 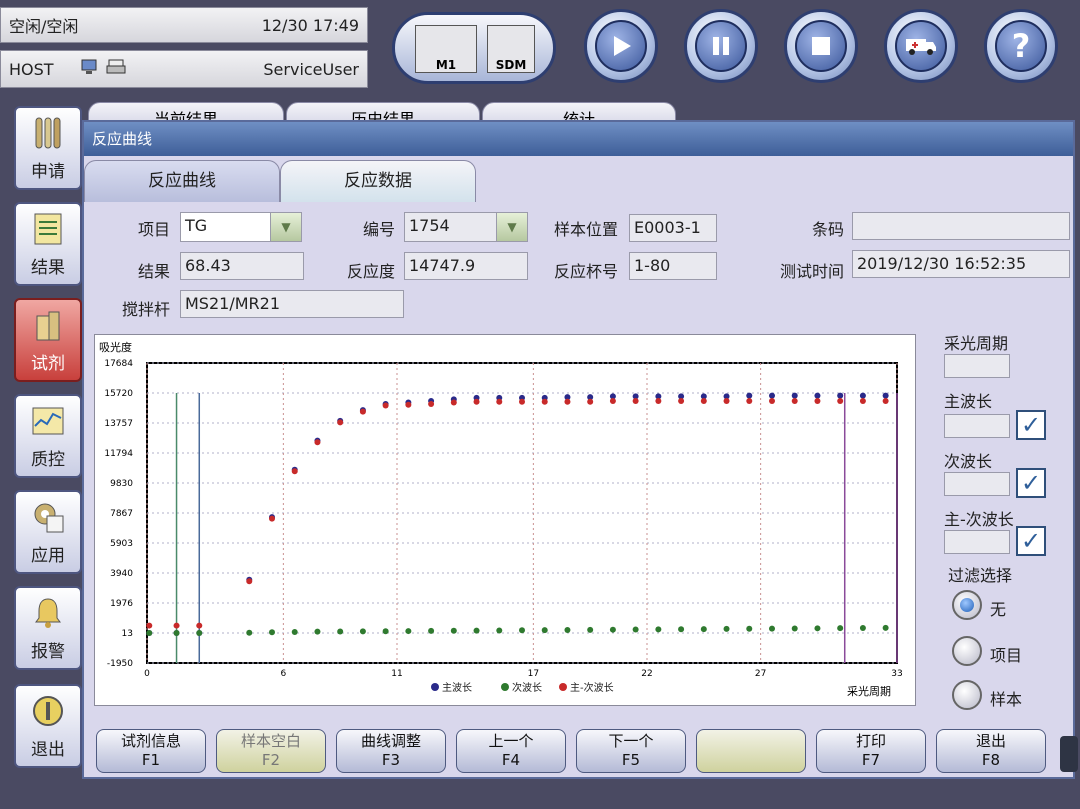 What do you see at coordinates (1069, 754) in the screenshot?
I see `panel-side-handle` at bounding box center [1069, 754].